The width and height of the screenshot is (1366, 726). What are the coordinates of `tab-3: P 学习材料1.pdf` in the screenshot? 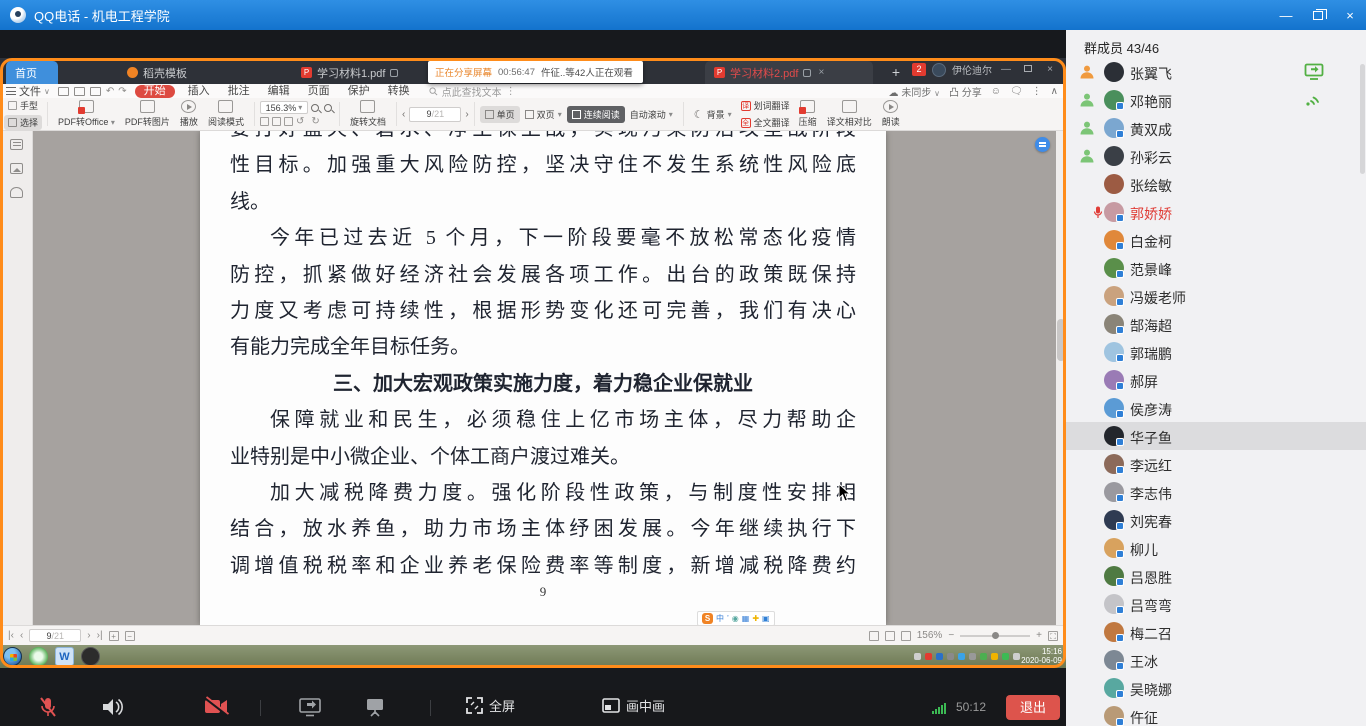 It's located at (367, 72).